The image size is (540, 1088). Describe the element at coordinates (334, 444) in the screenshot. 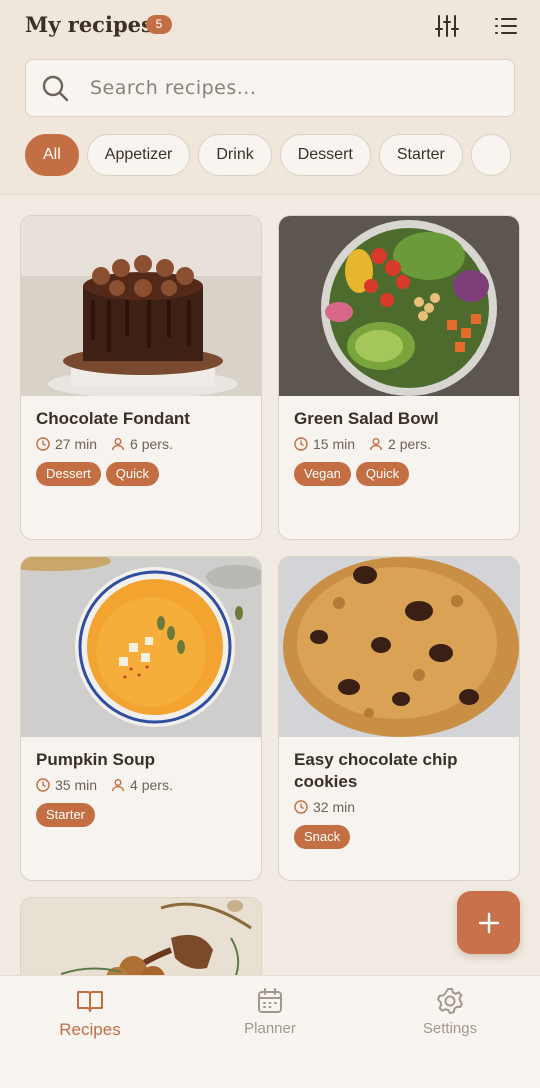

I see `recipe-time: 15 min` at that location.